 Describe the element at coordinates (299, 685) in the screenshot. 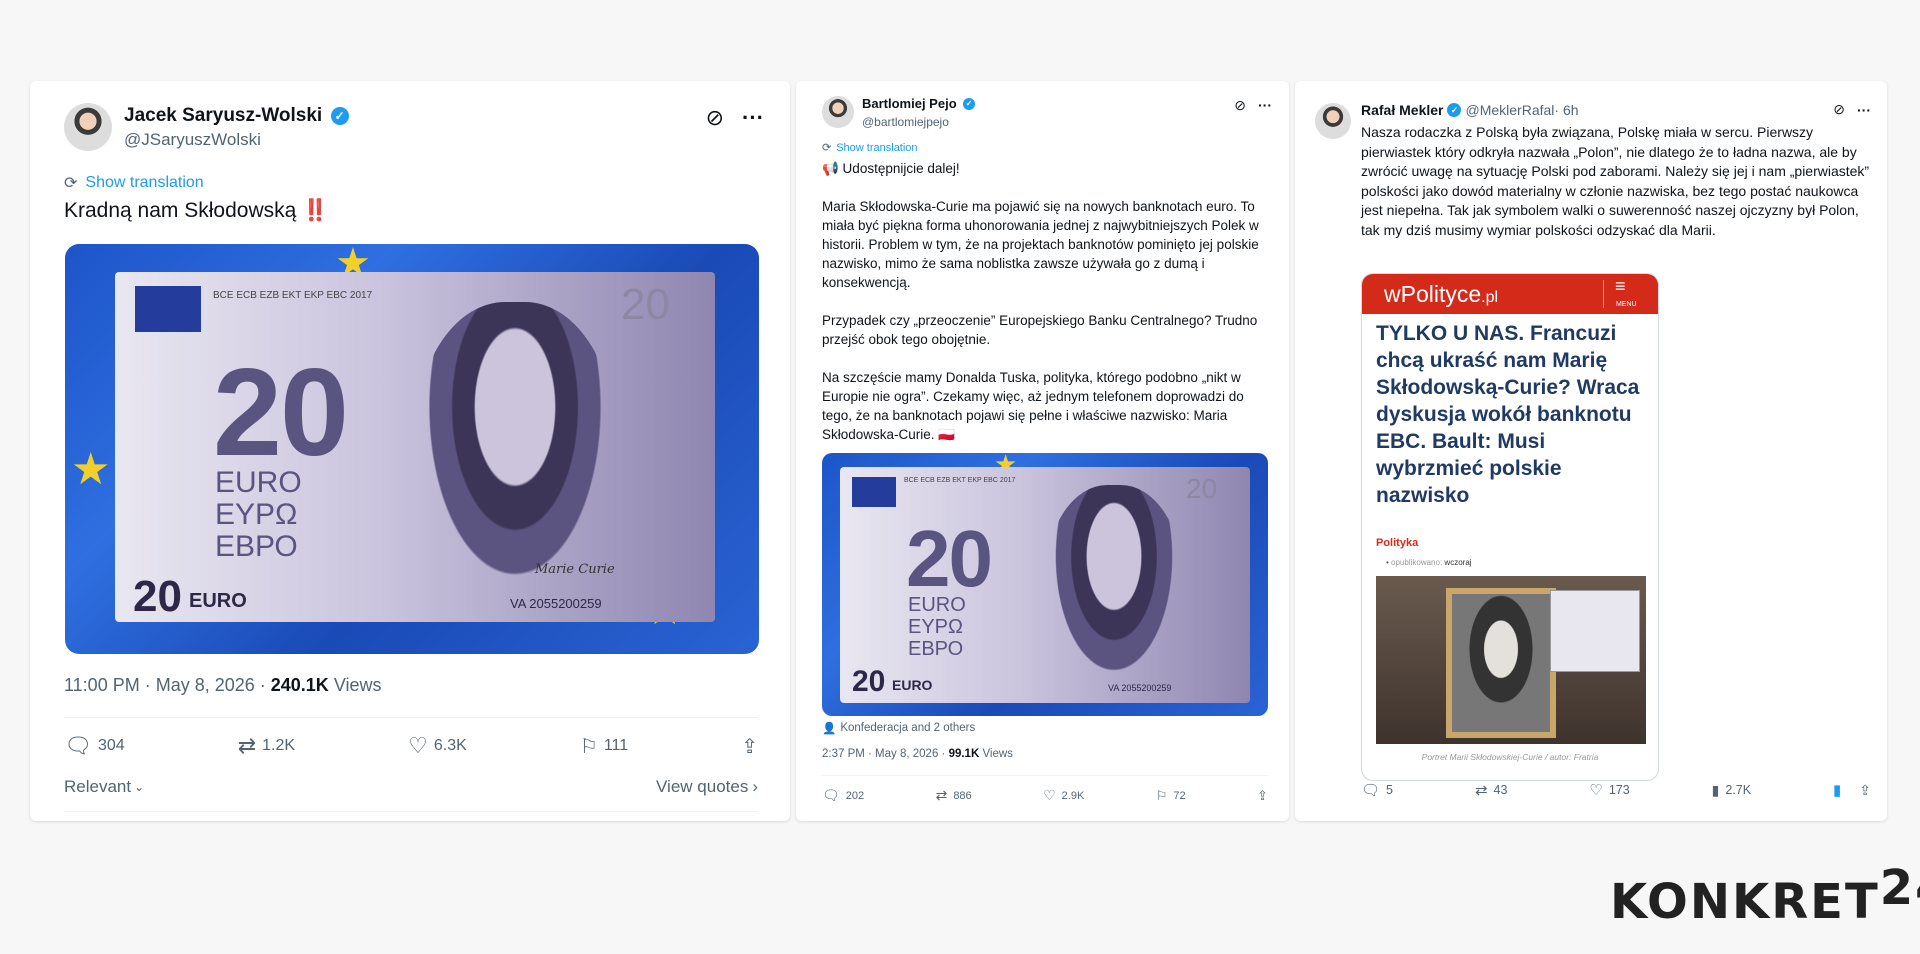

I see `views-count: 240.1K` at that location.